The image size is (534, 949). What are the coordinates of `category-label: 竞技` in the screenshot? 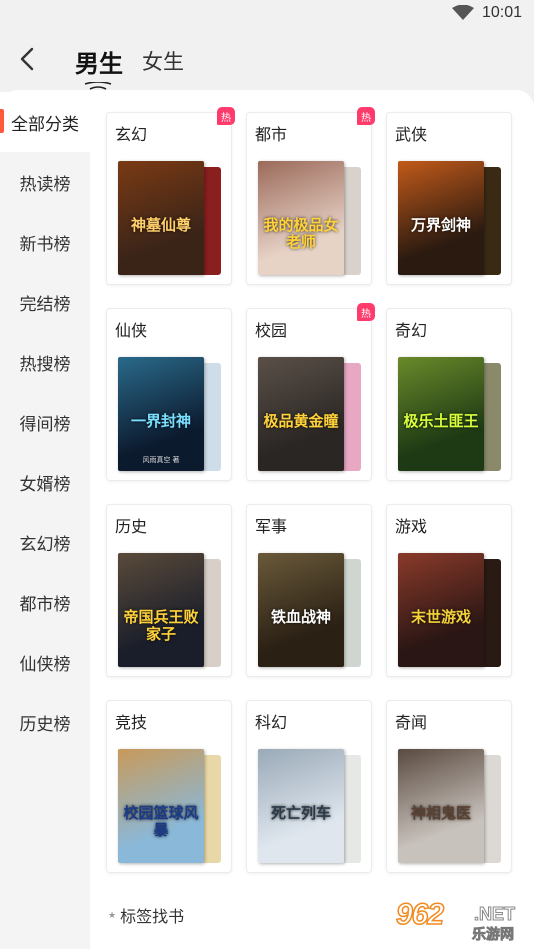 It's located at (131, 723).